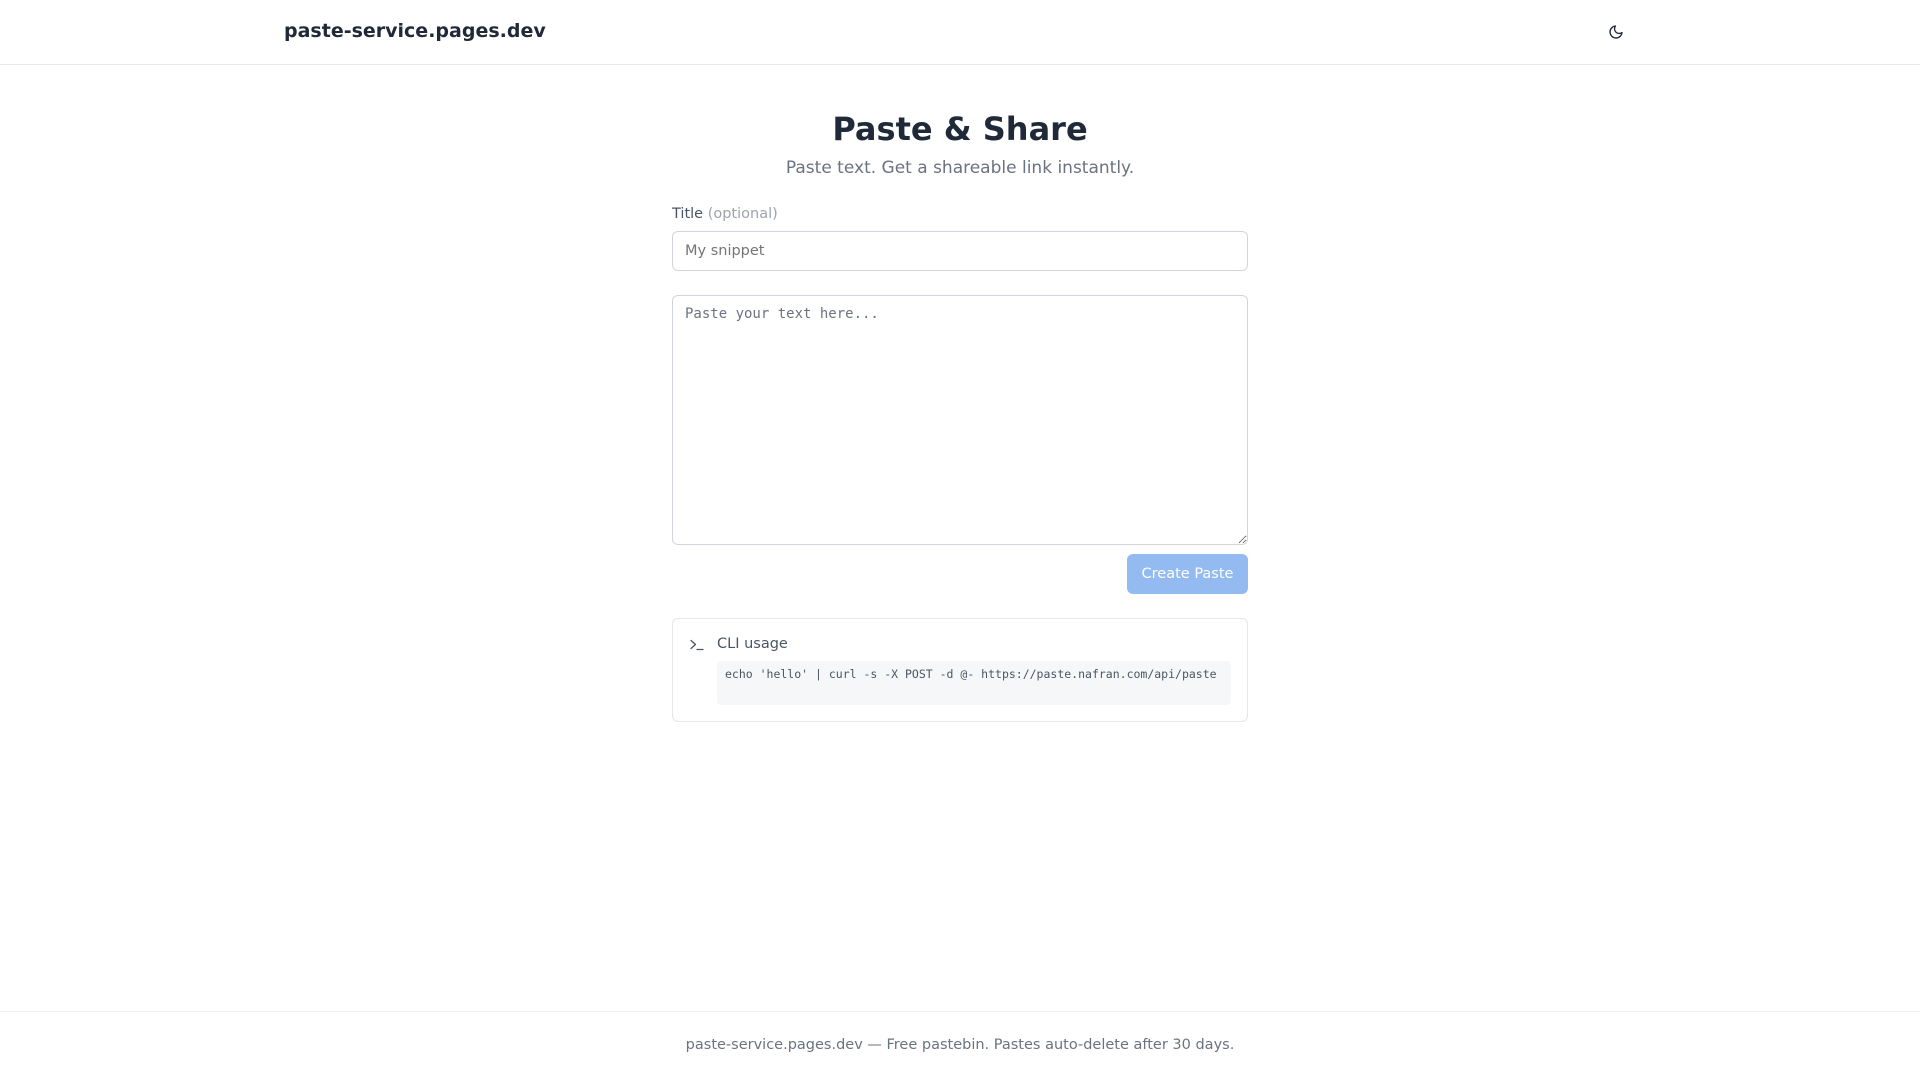  I want to click on page-title: Paste & Share, so click(960, 129).